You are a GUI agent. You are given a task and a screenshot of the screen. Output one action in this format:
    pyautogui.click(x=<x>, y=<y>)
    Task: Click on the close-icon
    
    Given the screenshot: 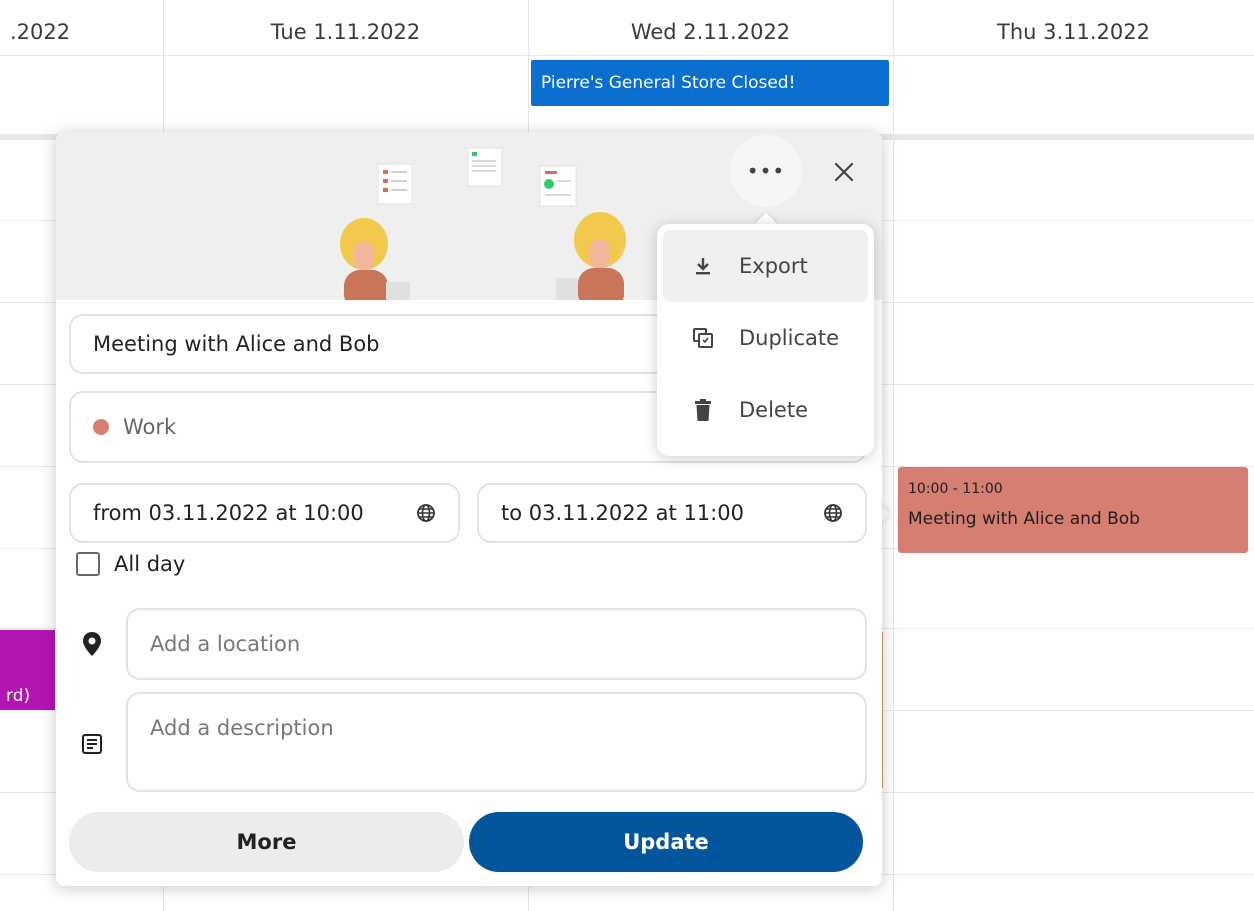 What is the action you would take?
    pyautogui.click(x=844, y=172)
    